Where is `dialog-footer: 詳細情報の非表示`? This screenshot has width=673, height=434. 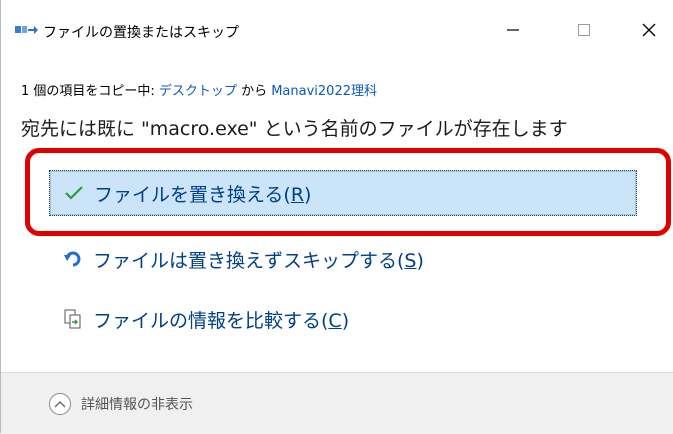 dialog-footer: 詳細情報の非表示 is located at coordinates (337, 403).